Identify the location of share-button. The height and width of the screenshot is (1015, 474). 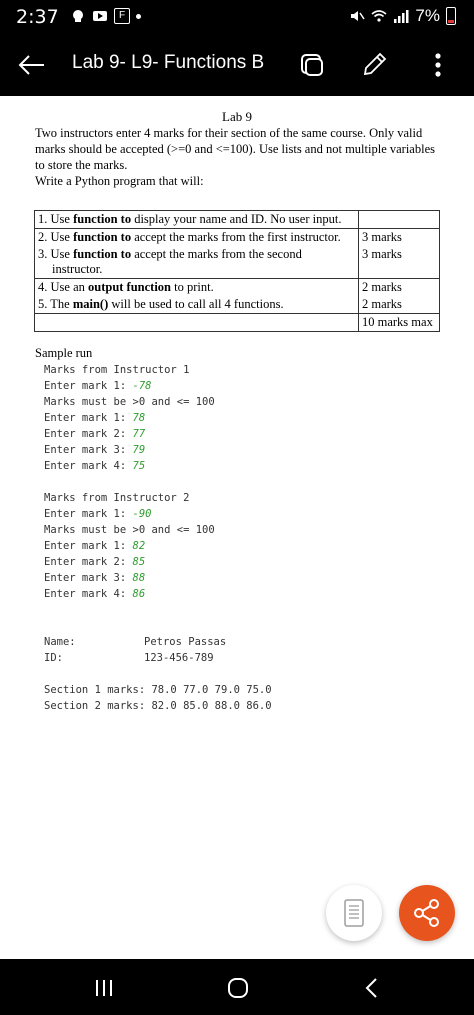
(427, 913).